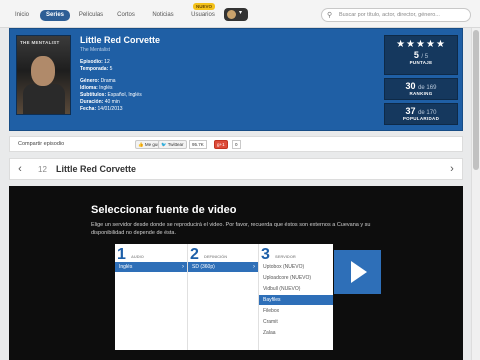 The height and width of the screenshot is (360, 480). What do you see at coordinates (55, 15) in the screenshot?
I see `nav-series: Series` at bounding box center [55, 15].